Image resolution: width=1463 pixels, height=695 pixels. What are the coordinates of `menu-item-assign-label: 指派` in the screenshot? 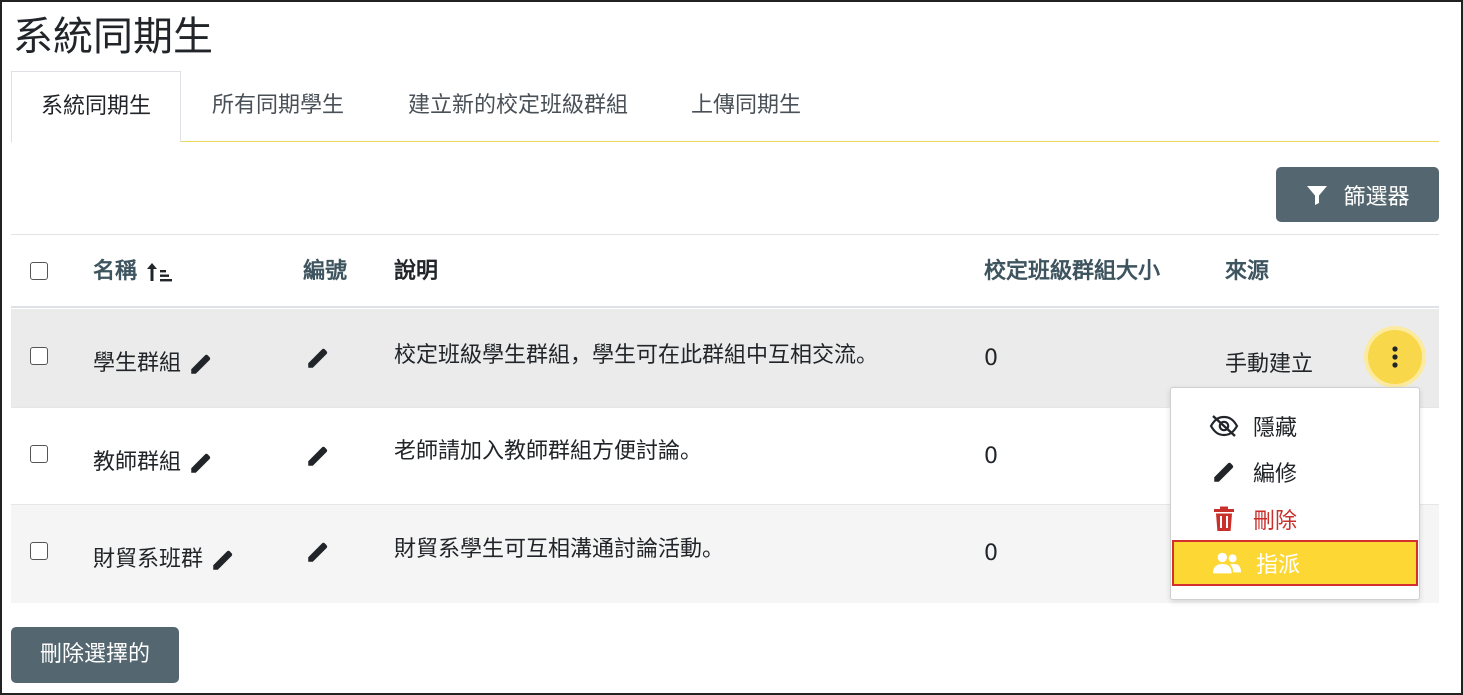 It's located at (1278, 565).